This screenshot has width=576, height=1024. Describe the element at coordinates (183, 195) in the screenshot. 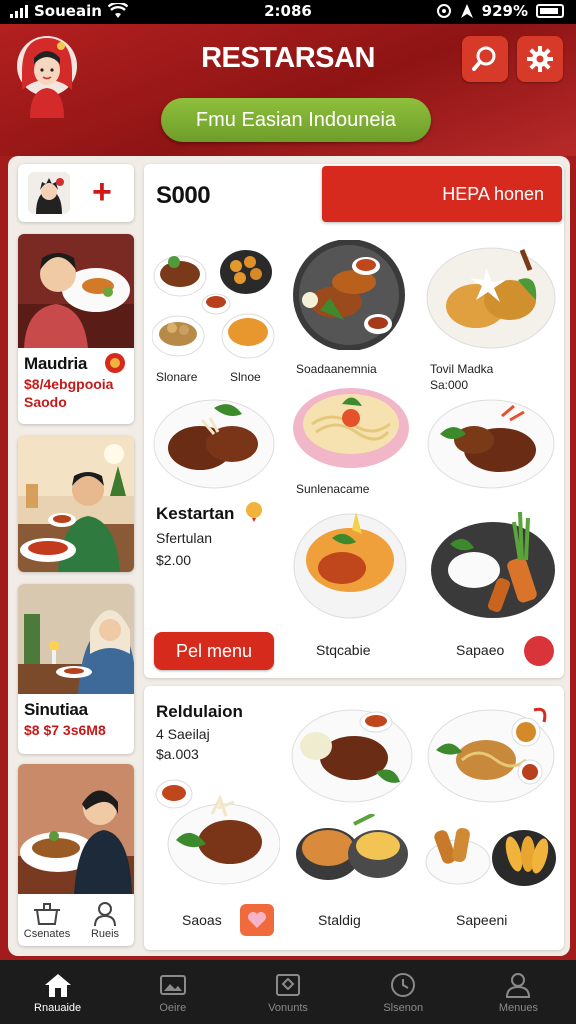

I see `panel-price: S000` at that location.